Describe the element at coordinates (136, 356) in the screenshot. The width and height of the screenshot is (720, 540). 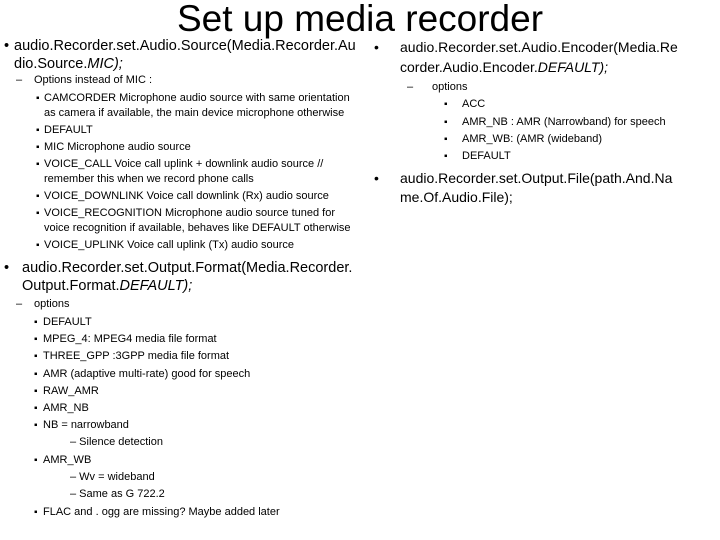
I see `list-item: THREE_GPP :3GPP media file format` at that location.